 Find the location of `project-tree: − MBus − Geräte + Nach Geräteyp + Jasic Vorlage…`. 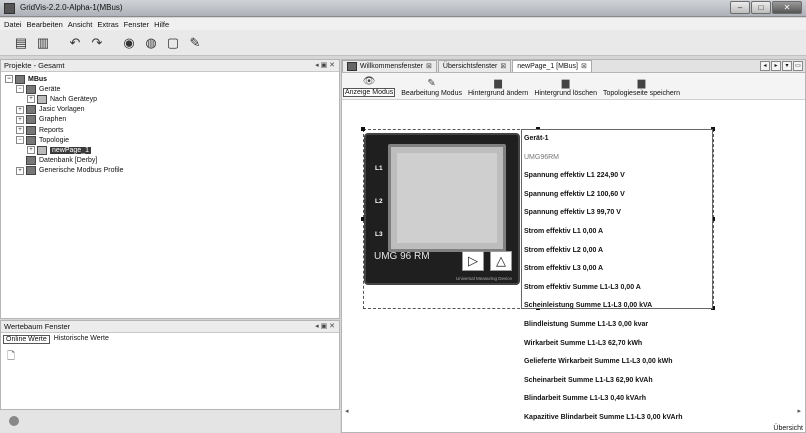

project-tree: − MBus − Geräte + Nach Geräteyp + Jasic Vorlage… is located at coordinates (170, 124).